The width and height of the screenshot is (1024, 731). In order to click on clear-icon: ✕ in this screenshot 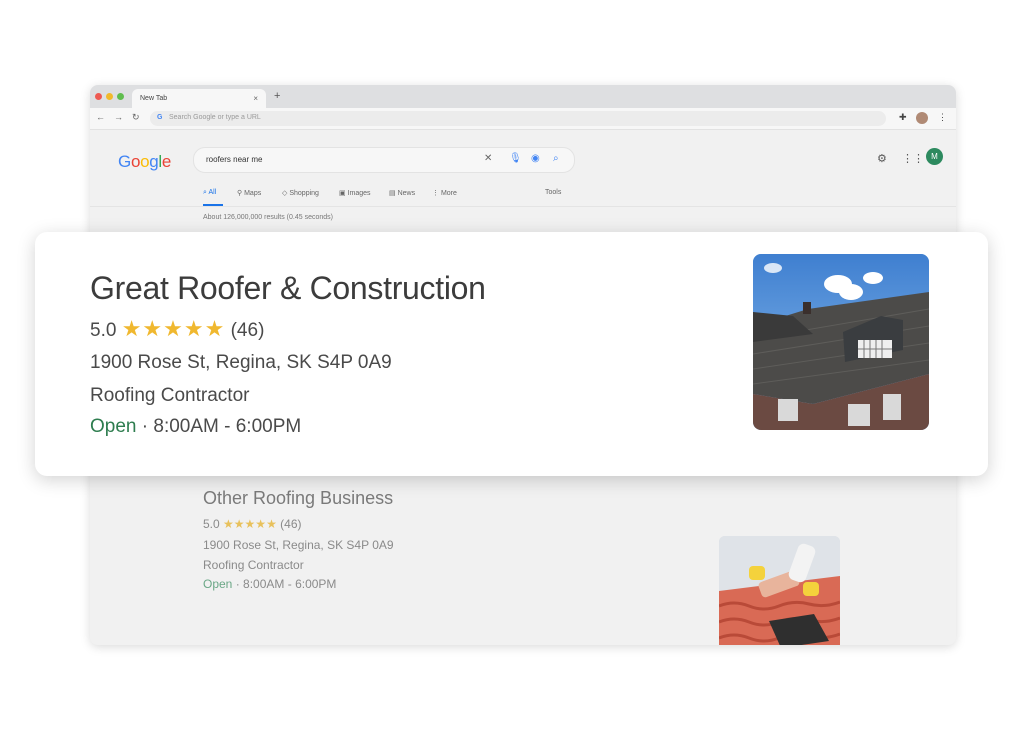, I will do `click(488, 158)`.